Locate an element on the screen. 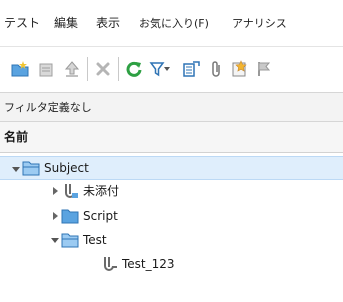 This screenshot has height=302, width=343. menu-edit: 編集 is located at coordinates (66, 23).